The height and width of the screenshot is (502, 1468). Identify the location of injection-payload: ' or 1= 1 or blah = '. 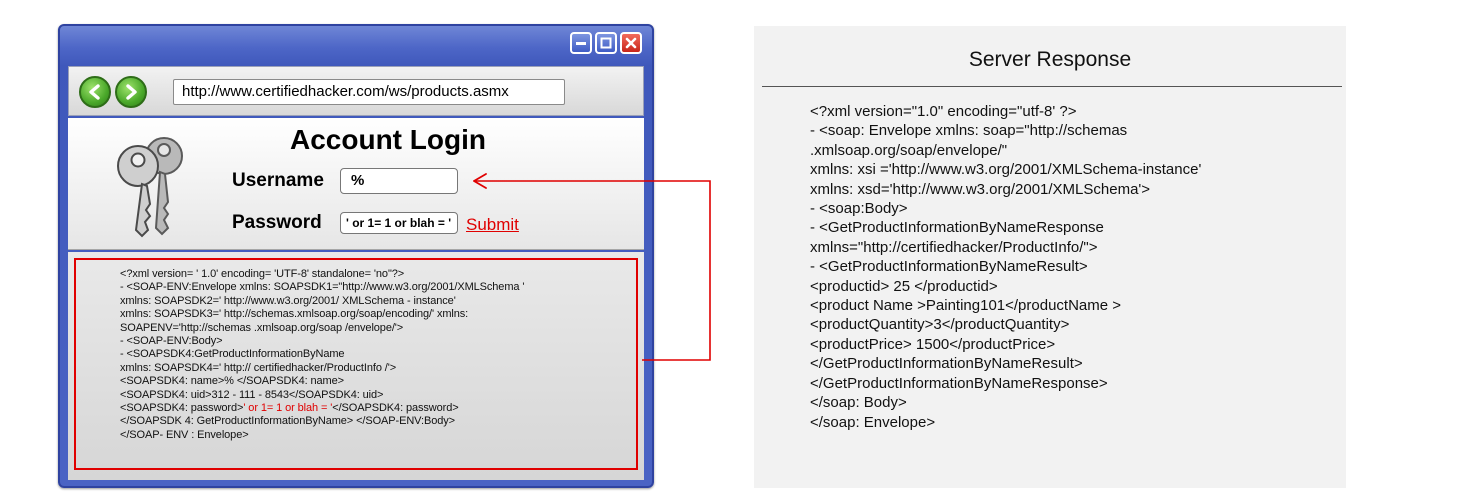
(288, 408).